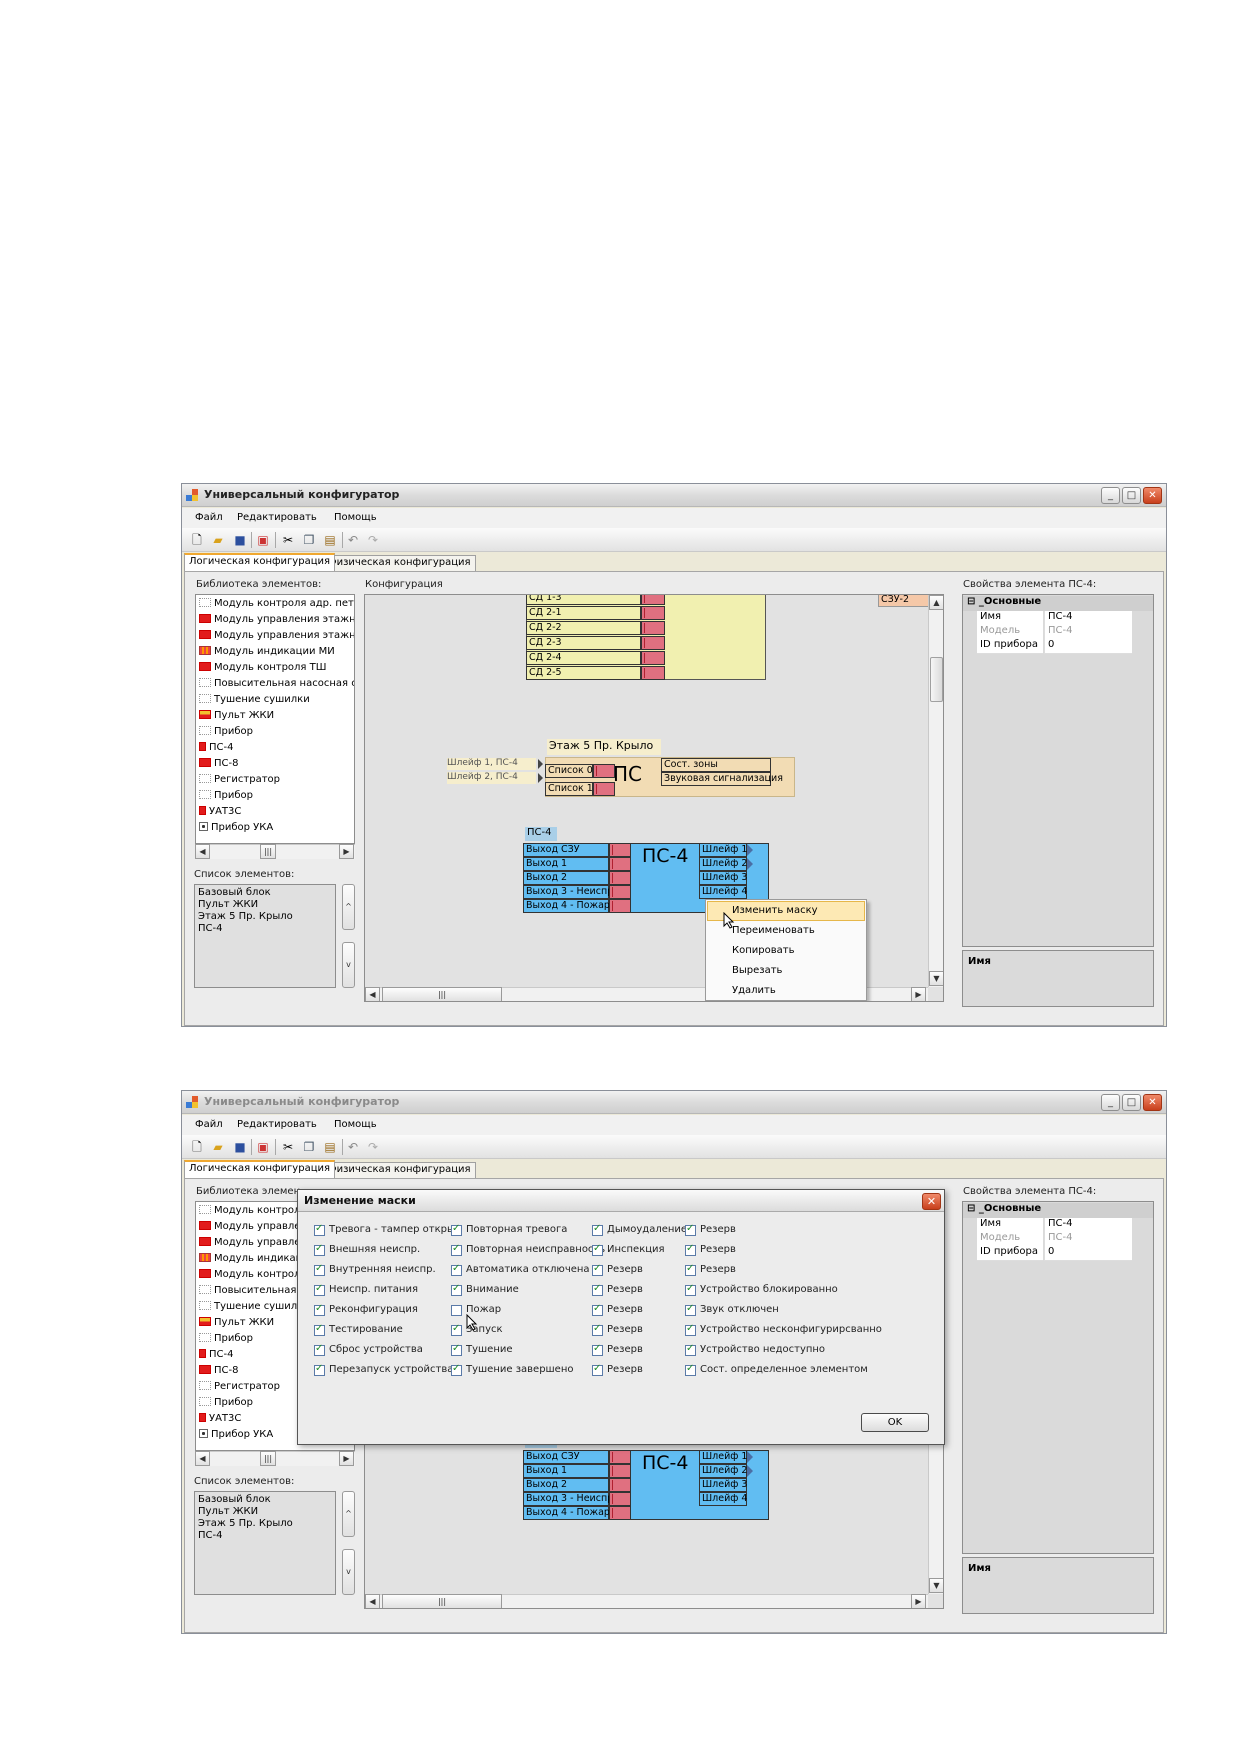 This screenshot has height=1752, width=1239. I want to click on top-block-row: СД 2-5, so click(583, 673).